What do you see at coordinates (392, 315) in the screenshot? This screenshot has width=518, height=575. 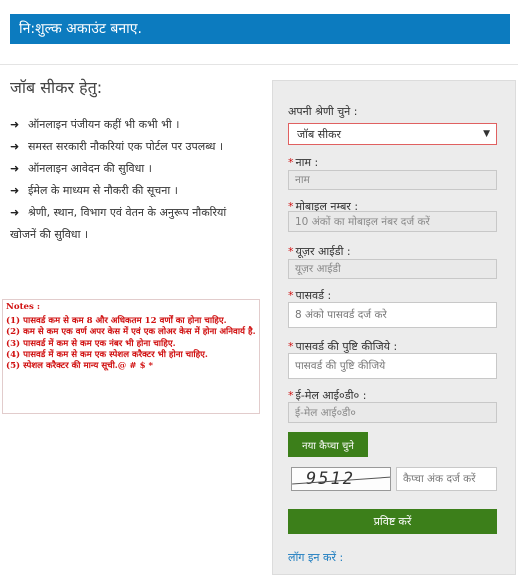 I see `password-input: 8 अंको पासवर्ड दर्ज करे` at bounding box center [392, 315].